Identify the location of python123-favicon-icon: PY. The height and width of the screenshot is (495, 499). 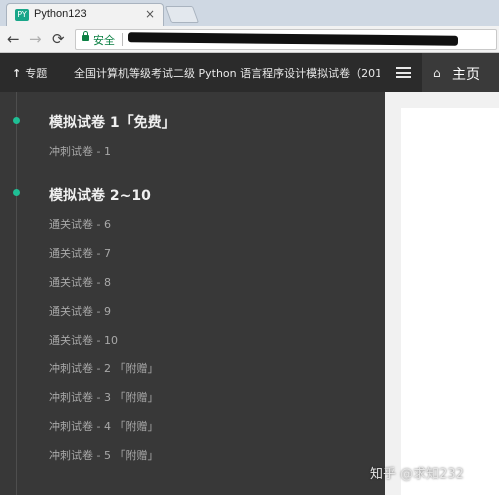
(22, 15).